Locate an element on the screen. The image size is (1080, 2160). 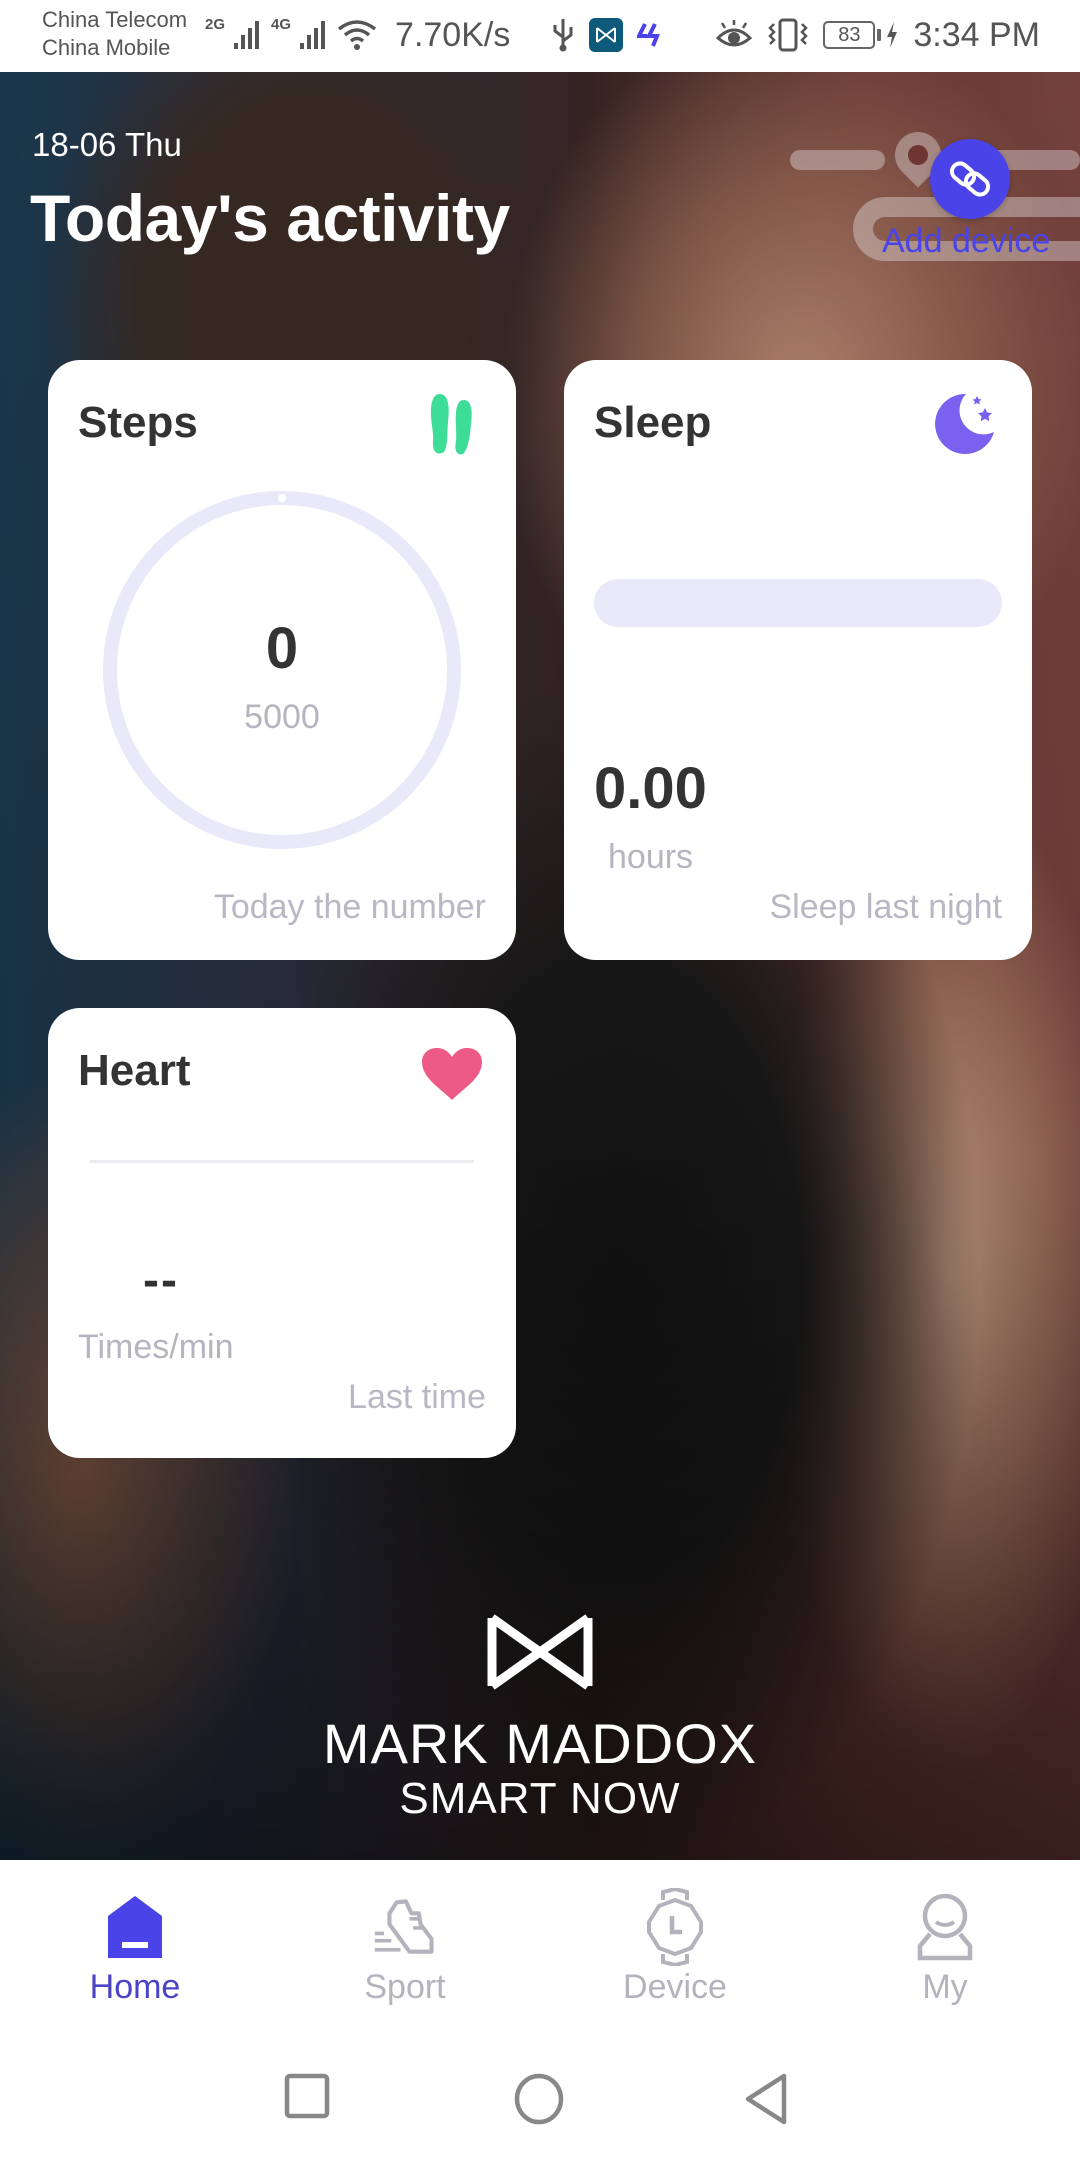
nav-label-my: My is located at coordinates (945, 1987).